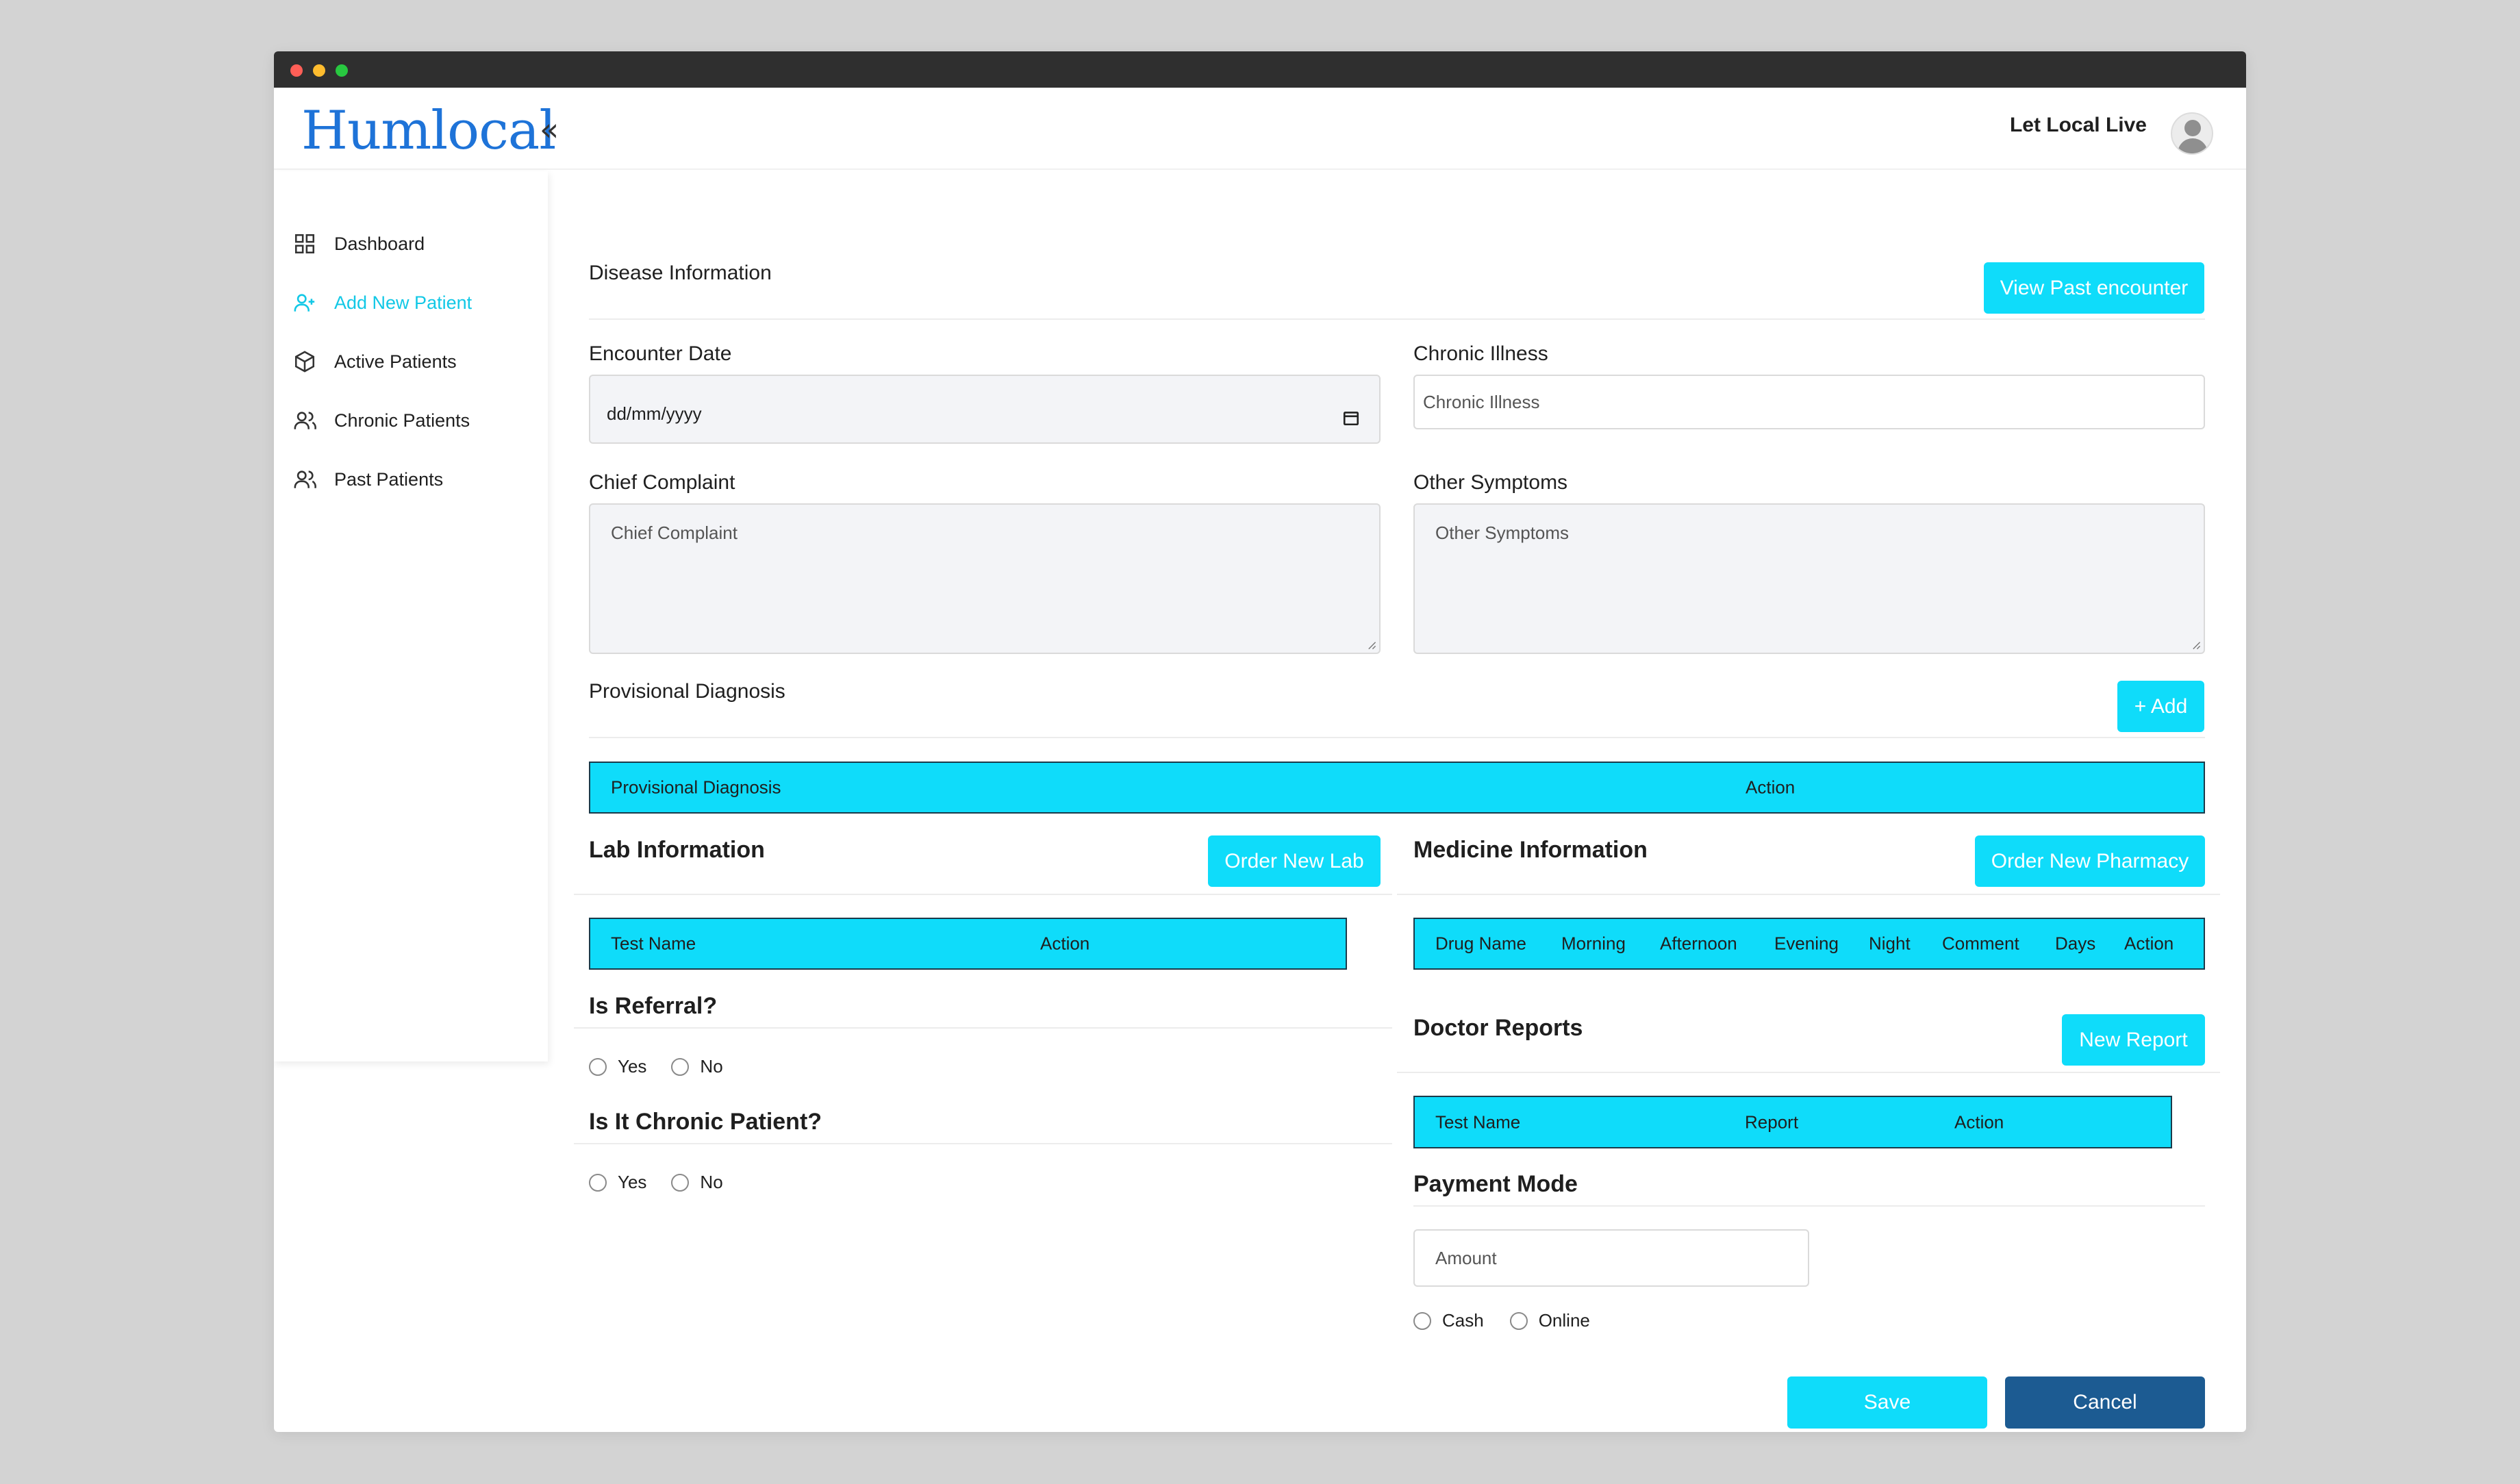  I want to click on column-header: Days, so click(2075, 943).